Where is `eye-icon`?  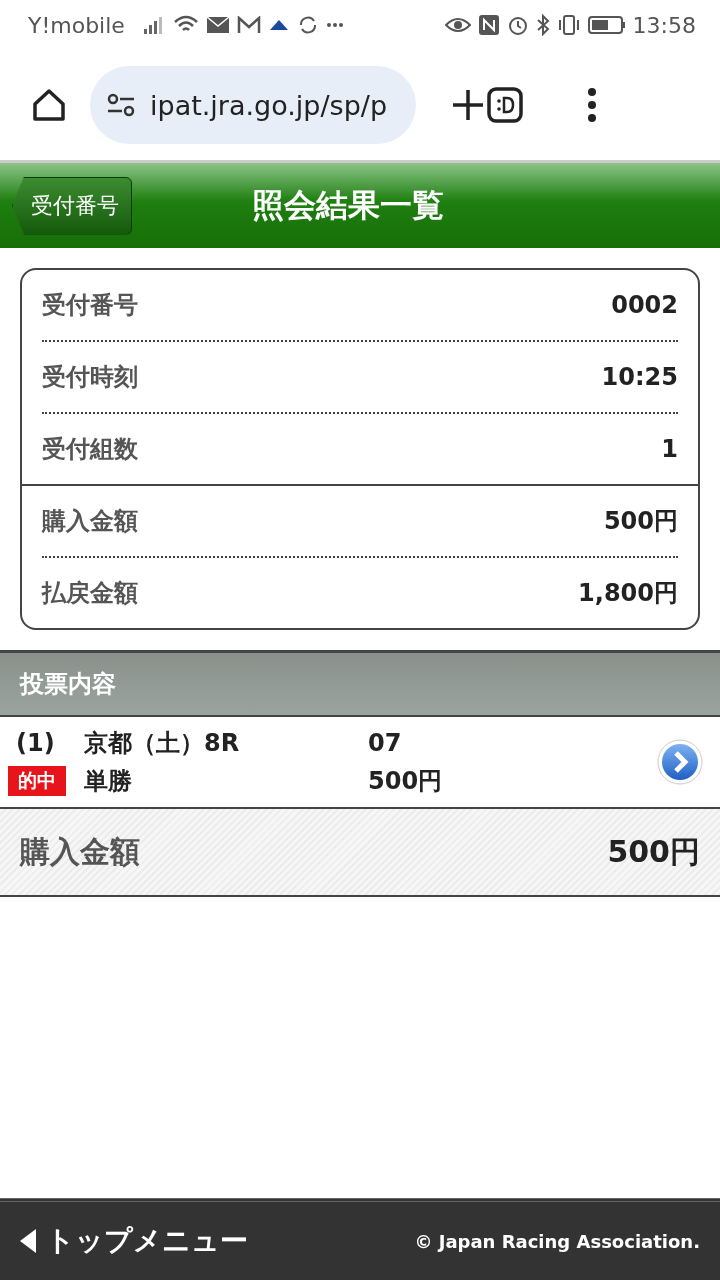
eye-icon is located at coordinates (457, 25).